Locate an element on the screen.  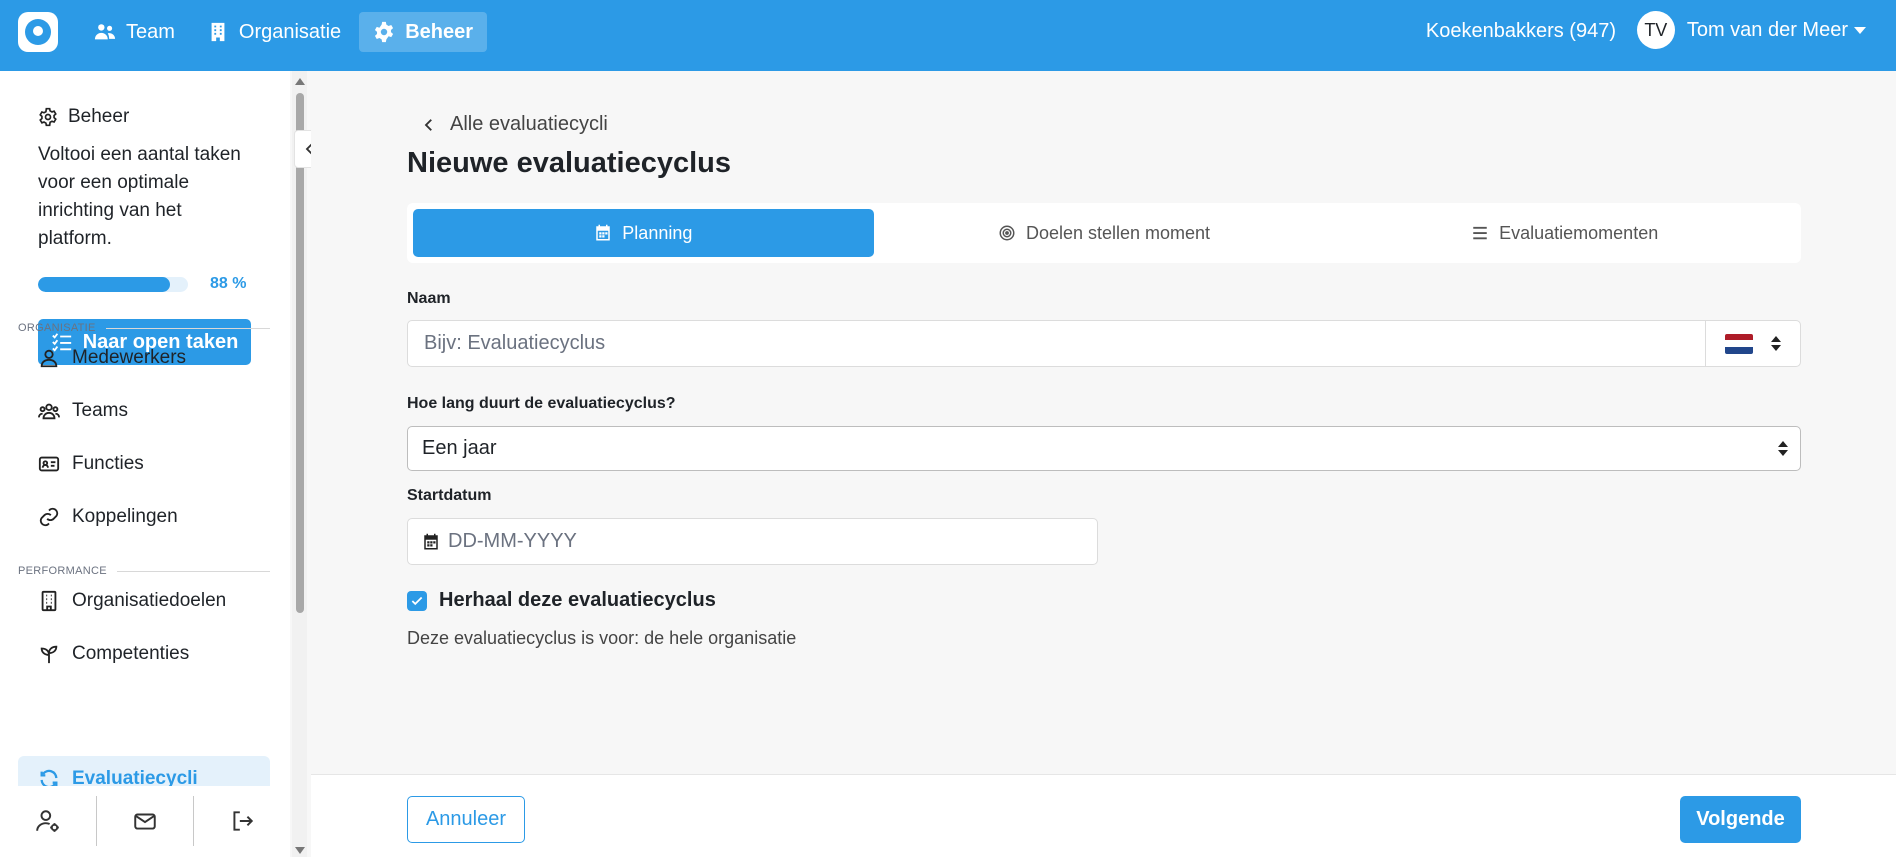
sidebar-item-medewerkers: Medewerkers is located at coordinates (144, 358).